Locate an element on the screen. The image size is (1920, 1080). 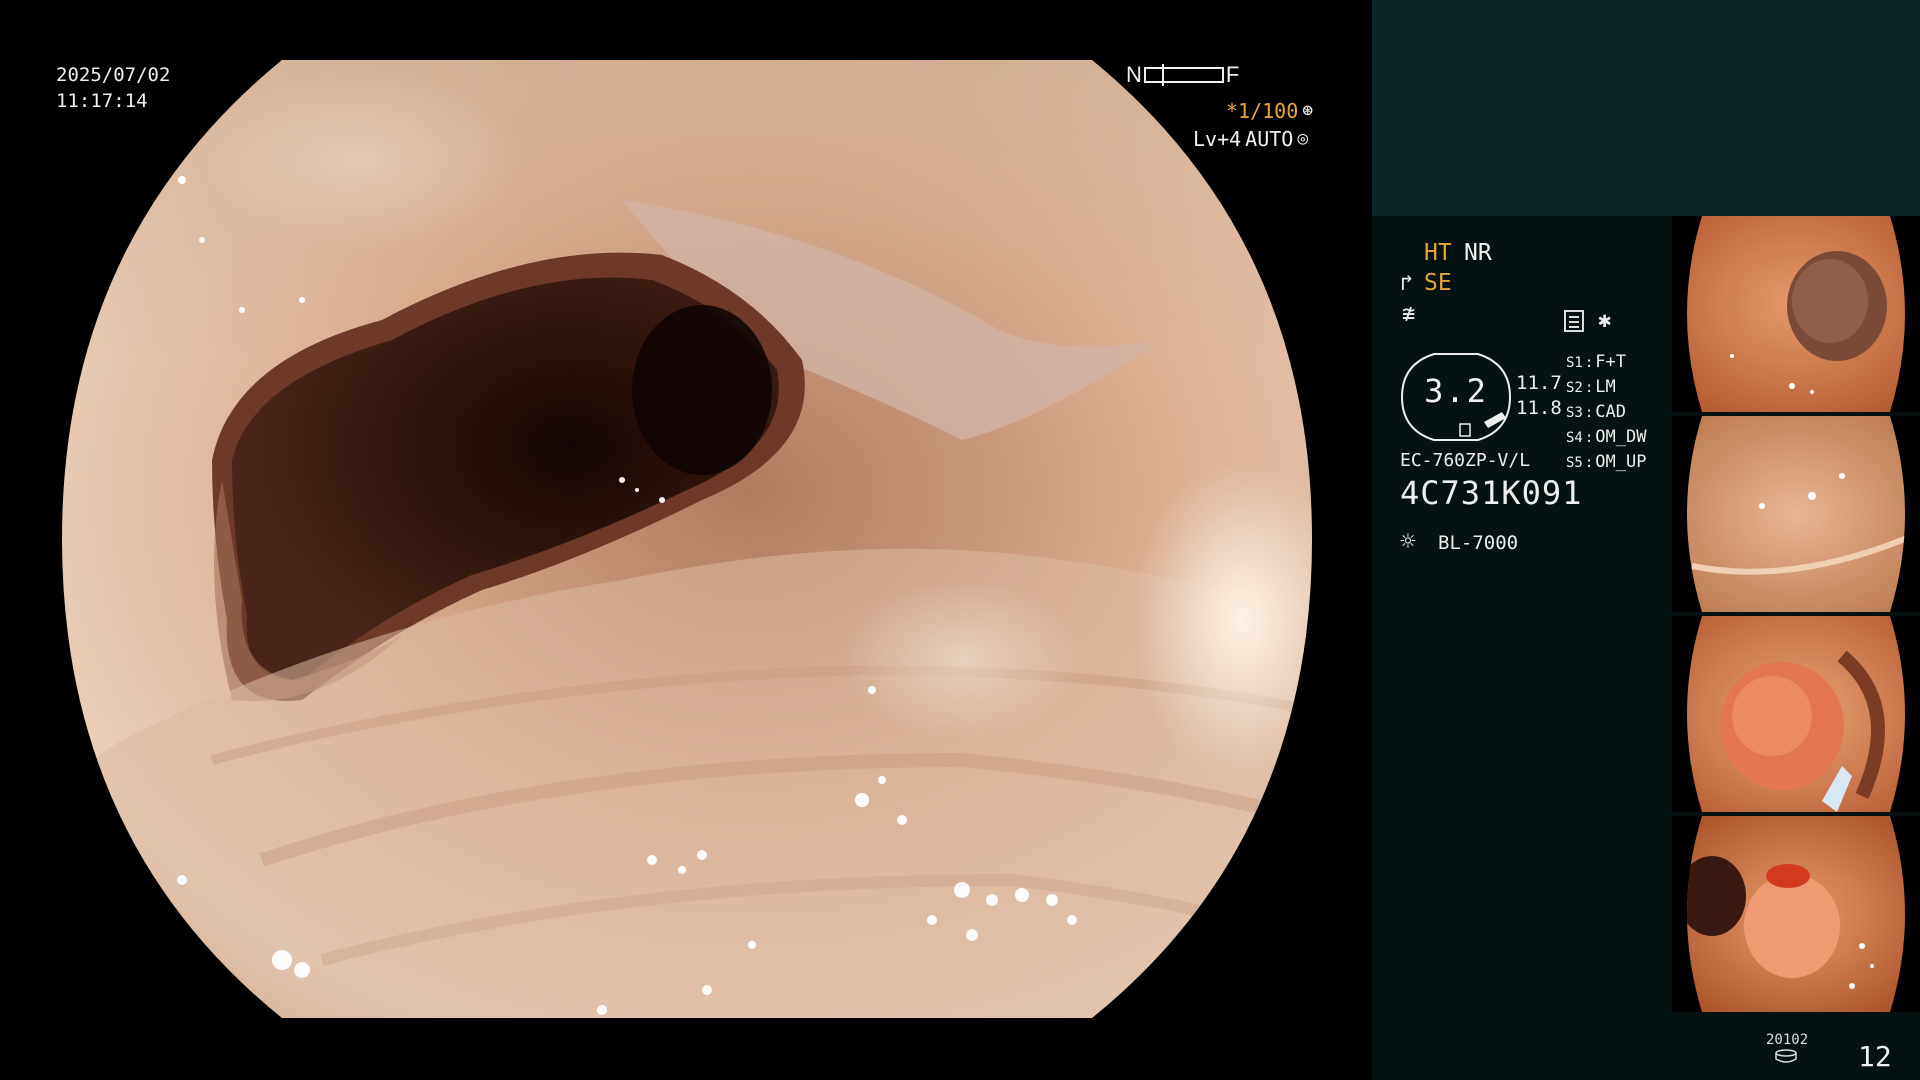
switch-s5: S5: OM_UP is located at coordinates (1606, 462).